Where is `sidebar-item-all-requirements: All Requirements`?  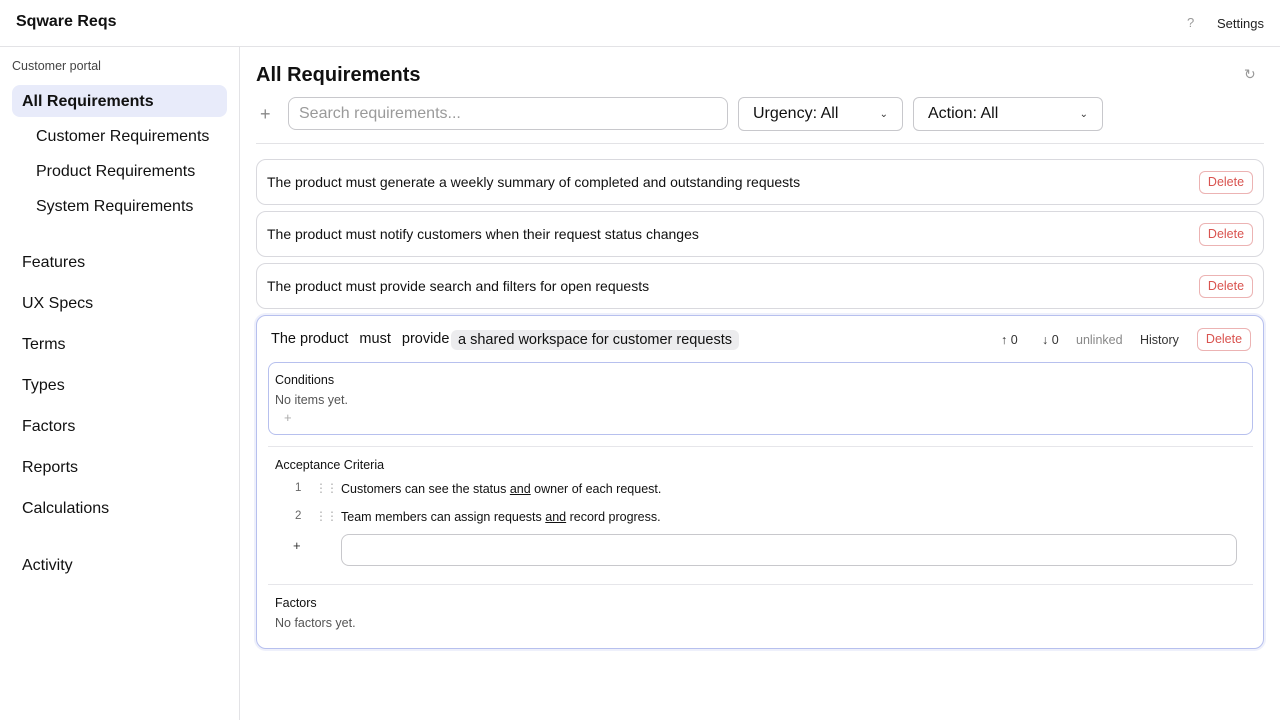
sidebar-item-all-requirements: All Requirements is located at coordinates (88, 102).